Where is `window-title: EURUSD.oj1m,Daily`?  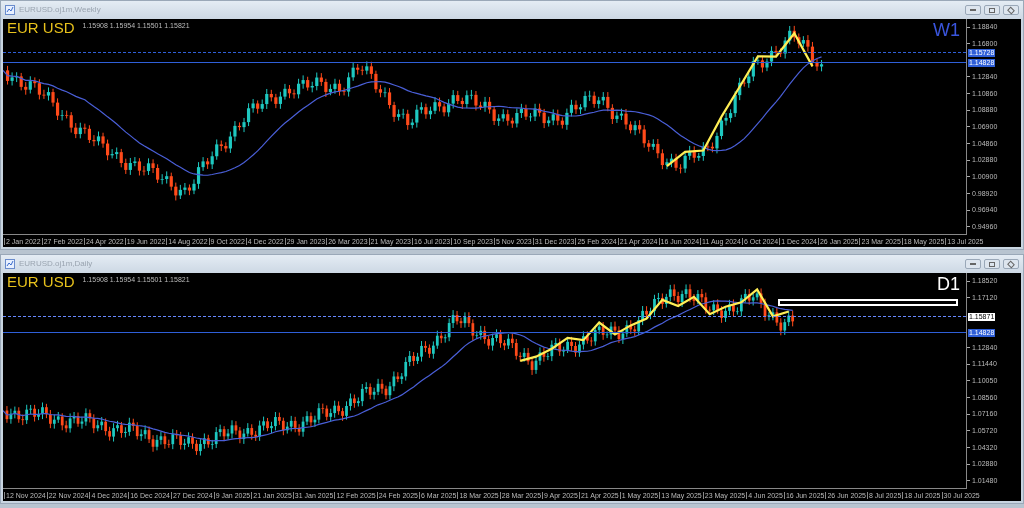
window-title: EURUSD.oj1m,Daily is located at coordinates (56, 264).